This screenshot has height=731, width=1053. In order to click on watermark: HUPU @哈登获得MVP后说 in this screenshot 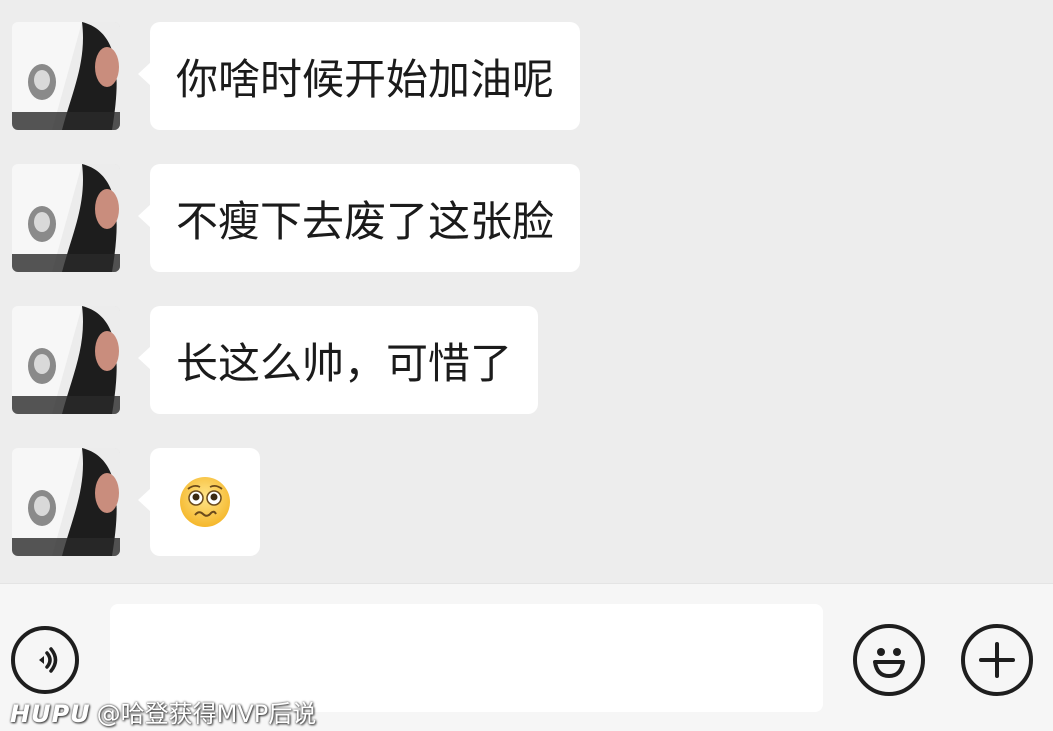, I will do `click(163, 711)`.